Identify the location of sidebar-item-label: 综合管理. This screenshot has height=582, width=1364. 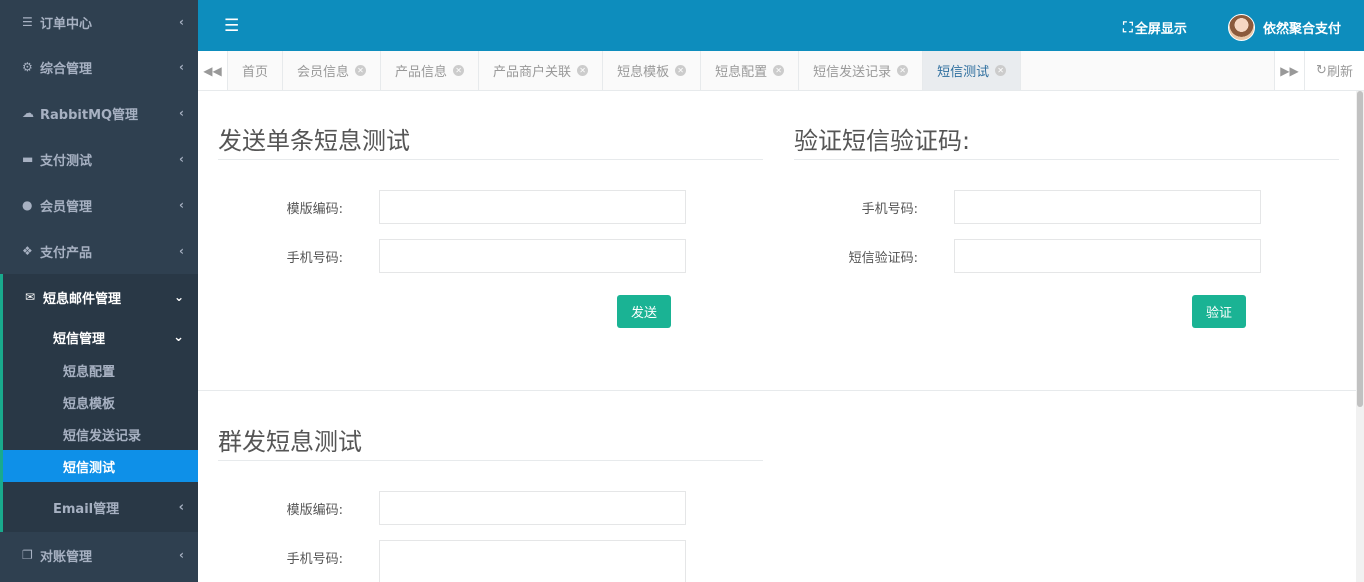
(66, 69).